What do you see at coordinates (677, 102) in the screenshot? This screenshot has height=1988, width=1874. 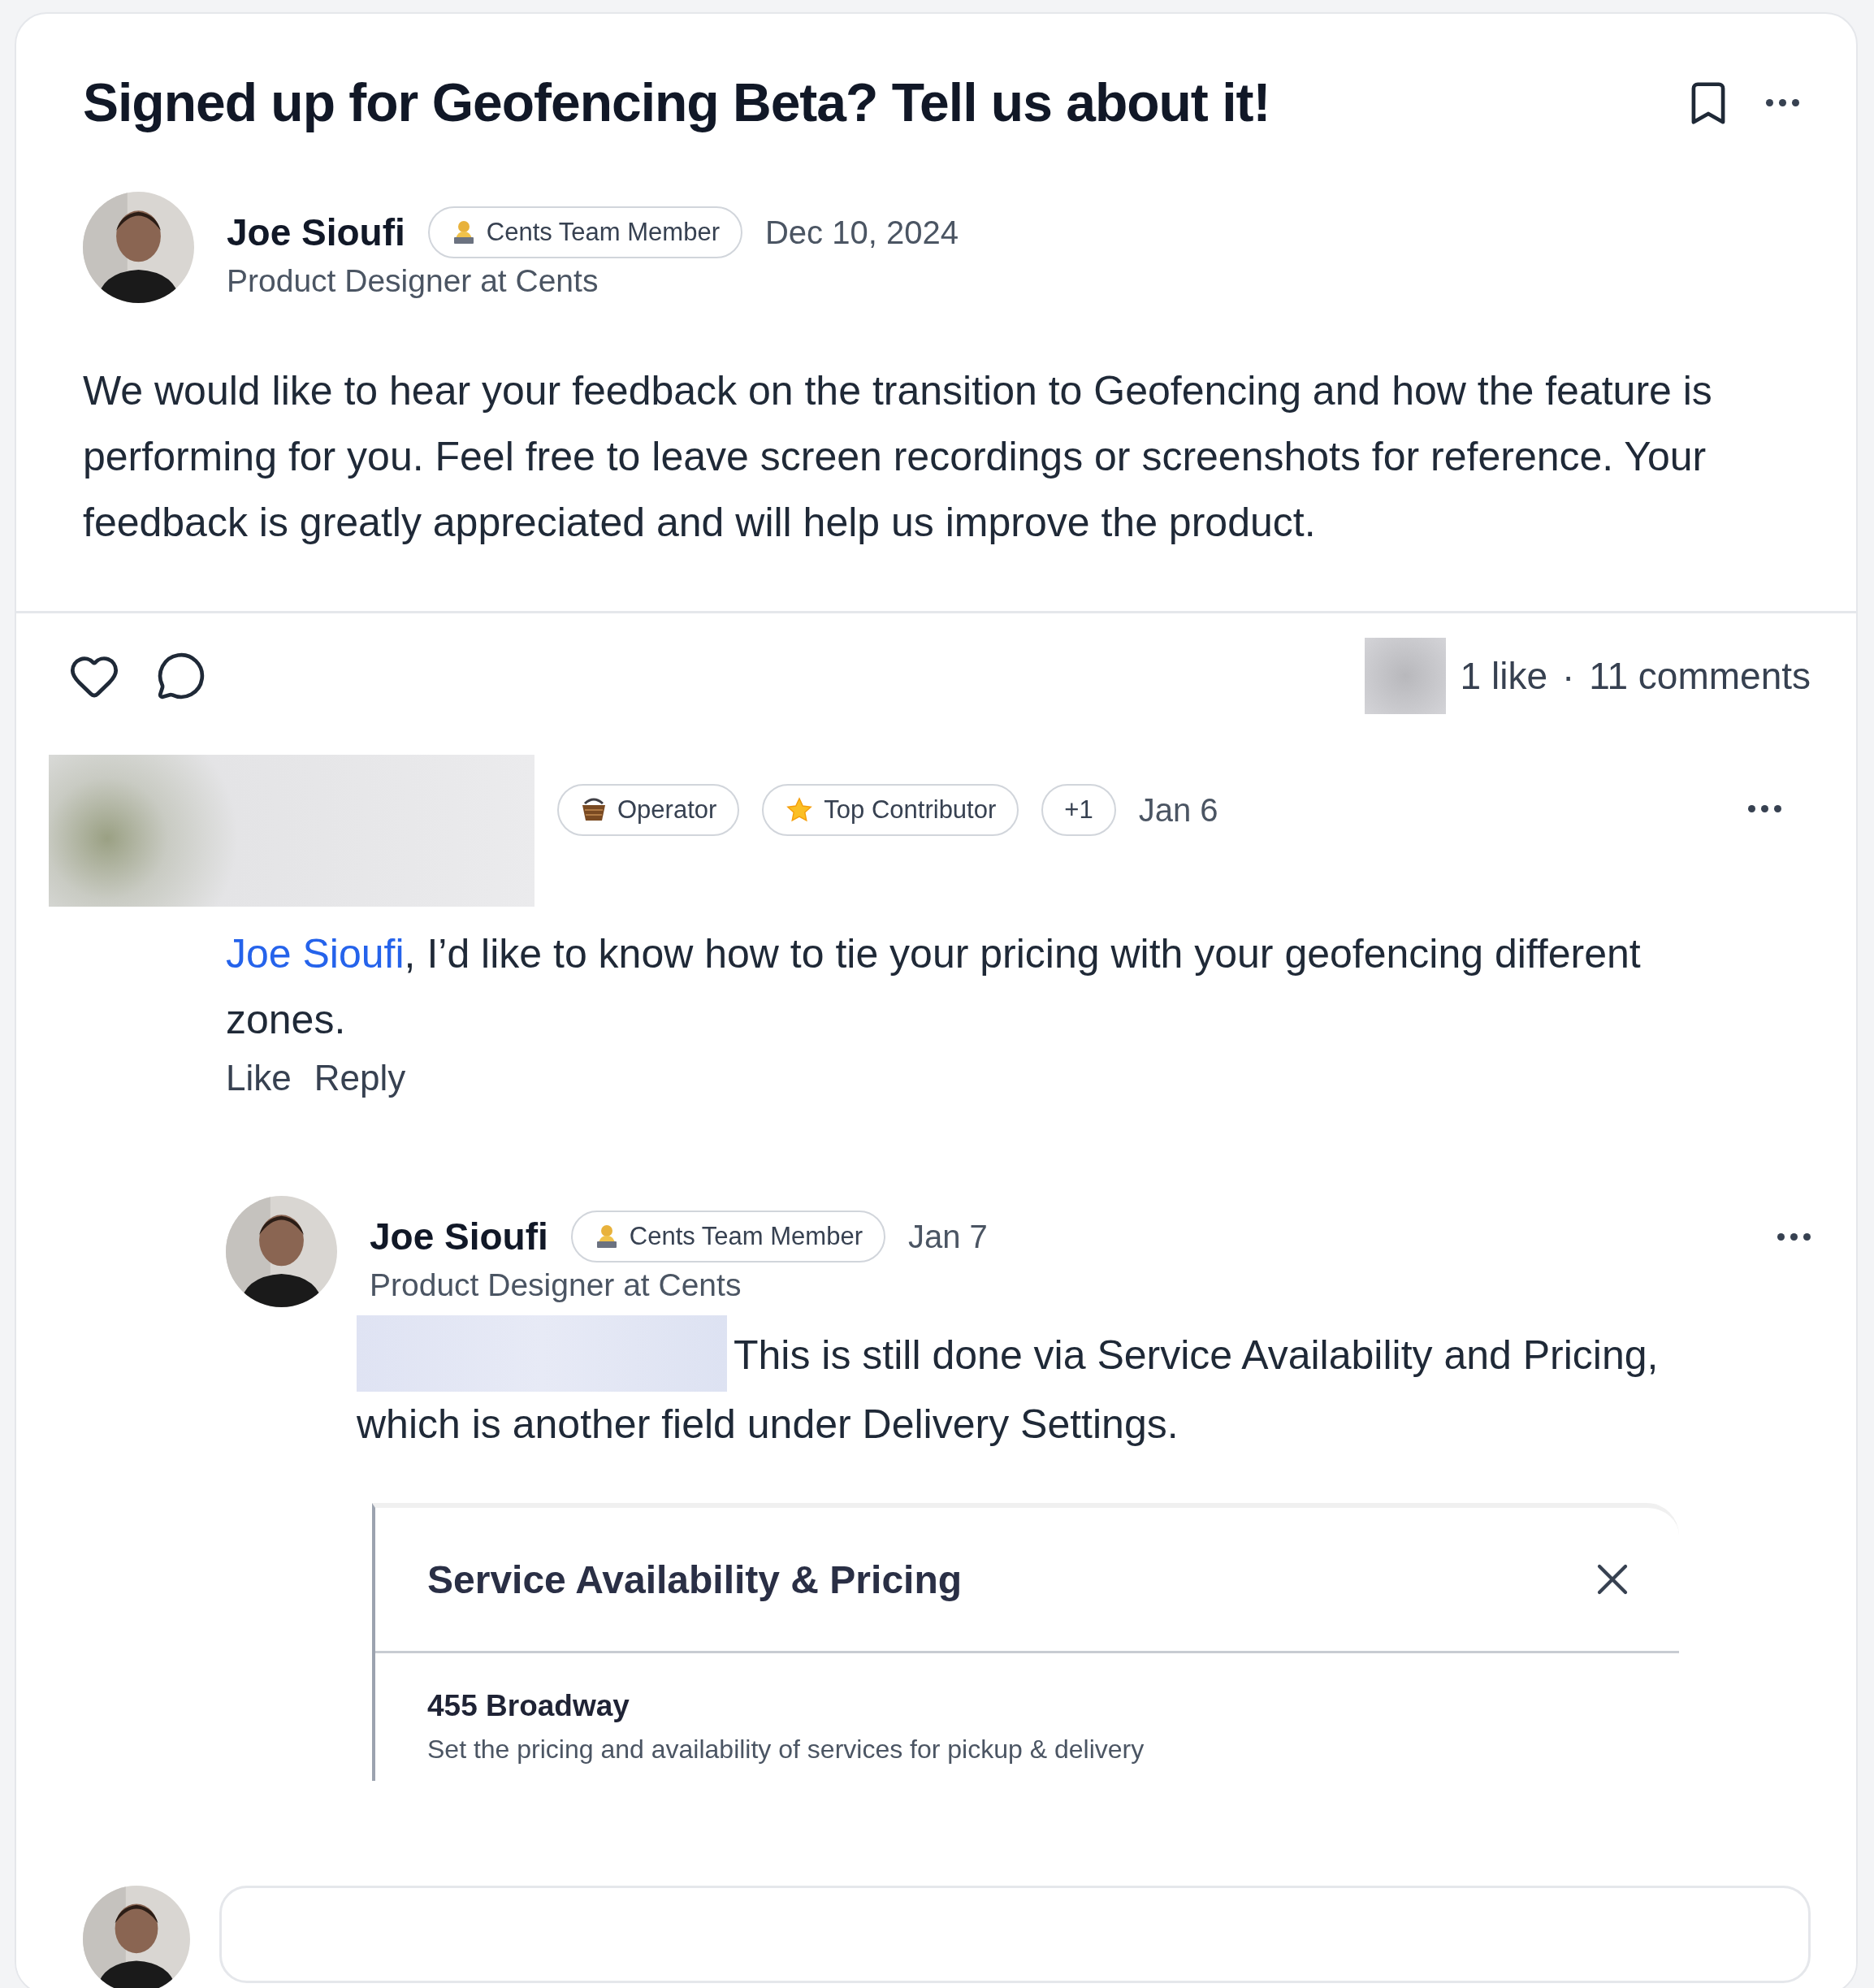 I see `post-title: Signed up for Geofencing Beta? Tell us about it!` at bounding box center [677, 102].